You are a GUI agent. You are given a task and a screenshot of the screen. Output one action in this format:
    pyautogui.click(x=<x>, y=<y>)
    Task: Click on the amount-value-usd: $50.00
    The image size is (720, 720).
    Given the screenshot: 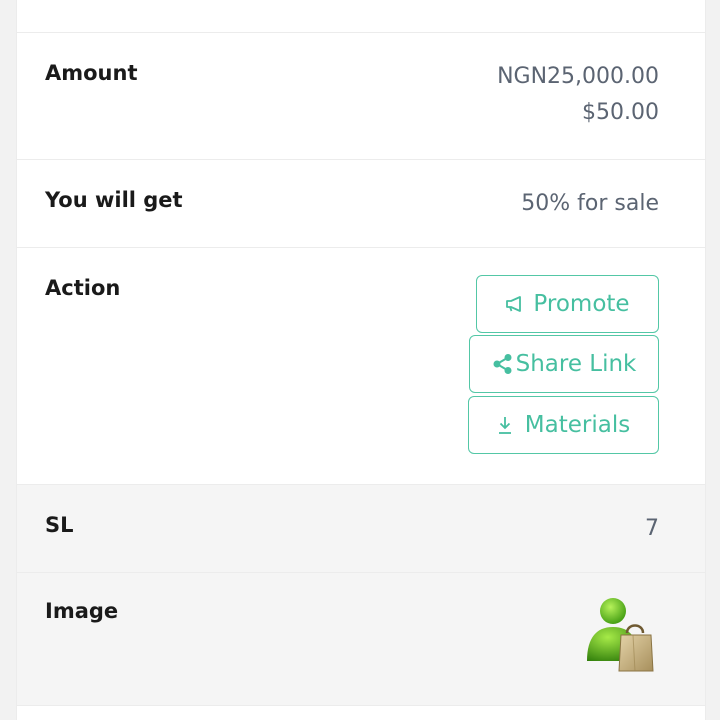 What is the action you would take?
    pyautogui.click(x=620, y=112)
    